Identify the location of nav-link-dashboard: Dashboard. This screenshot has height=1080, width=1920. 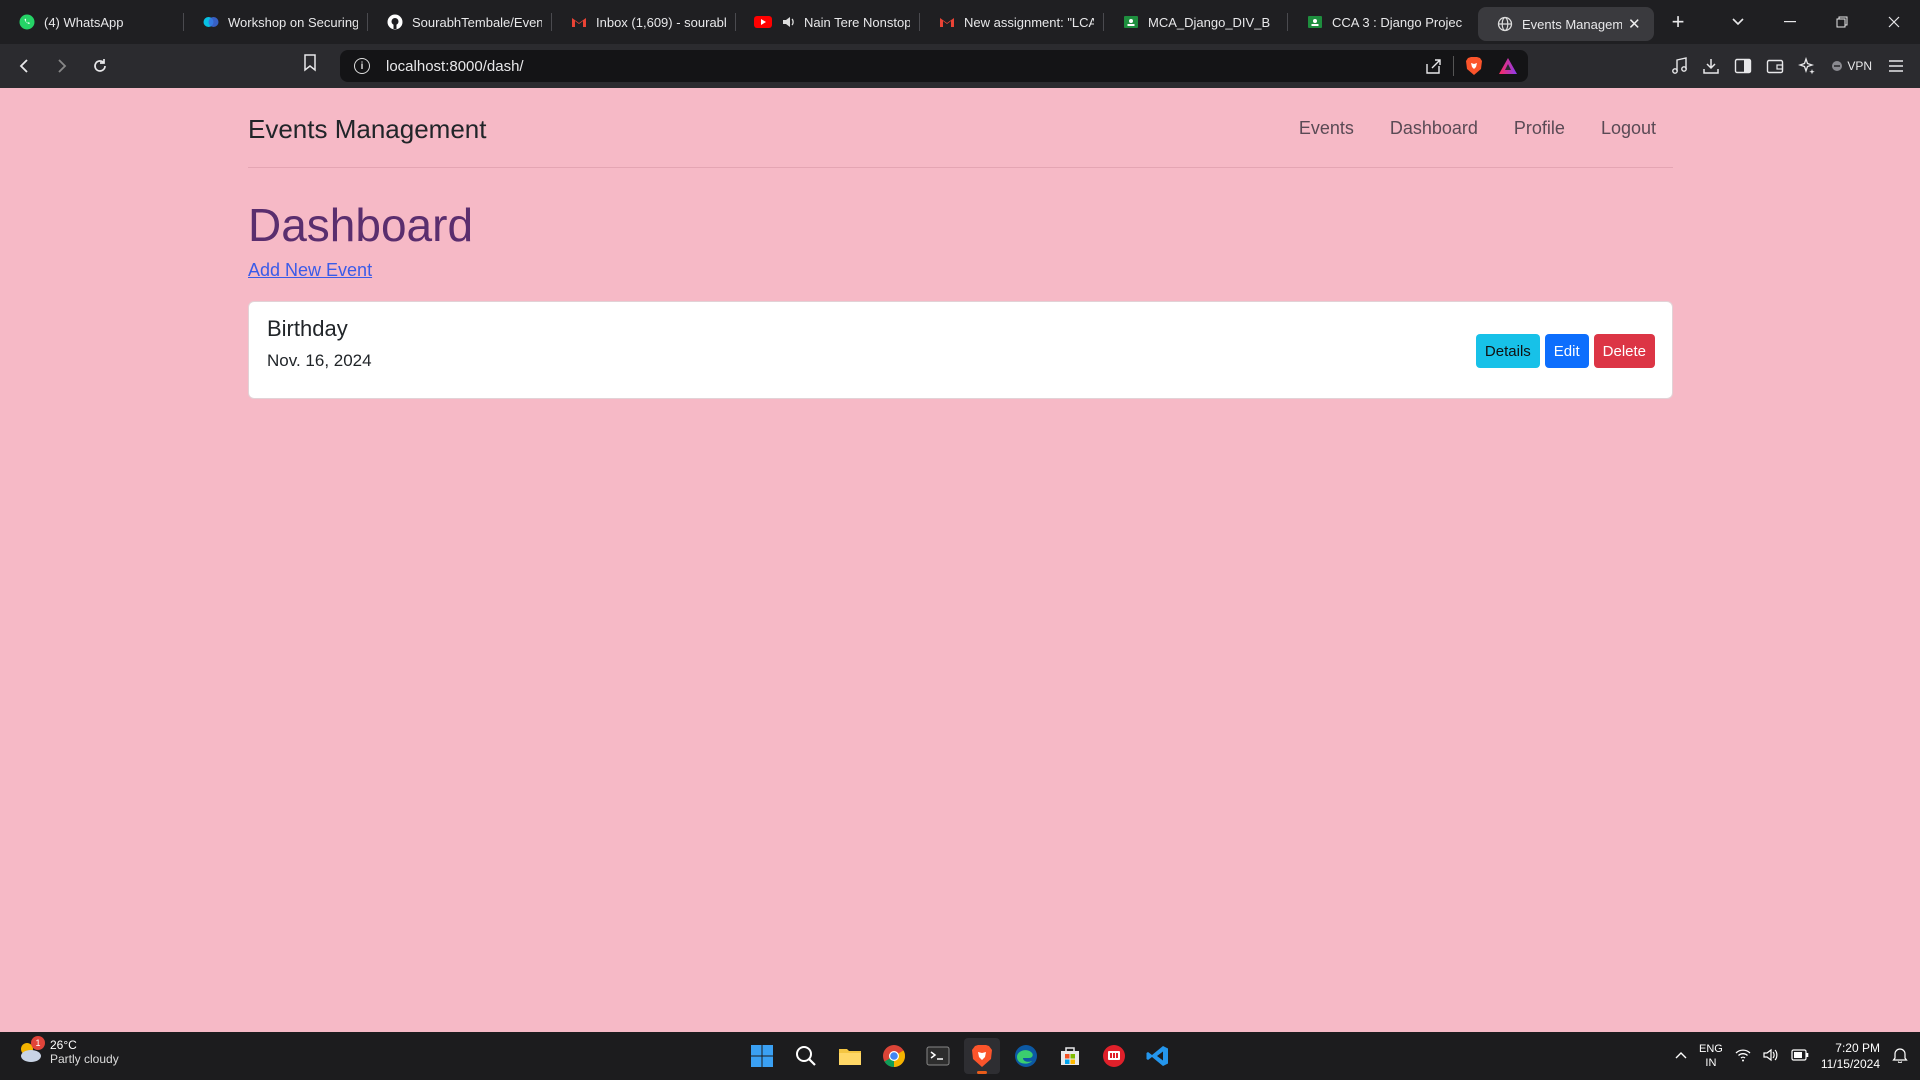
(1434, 128).